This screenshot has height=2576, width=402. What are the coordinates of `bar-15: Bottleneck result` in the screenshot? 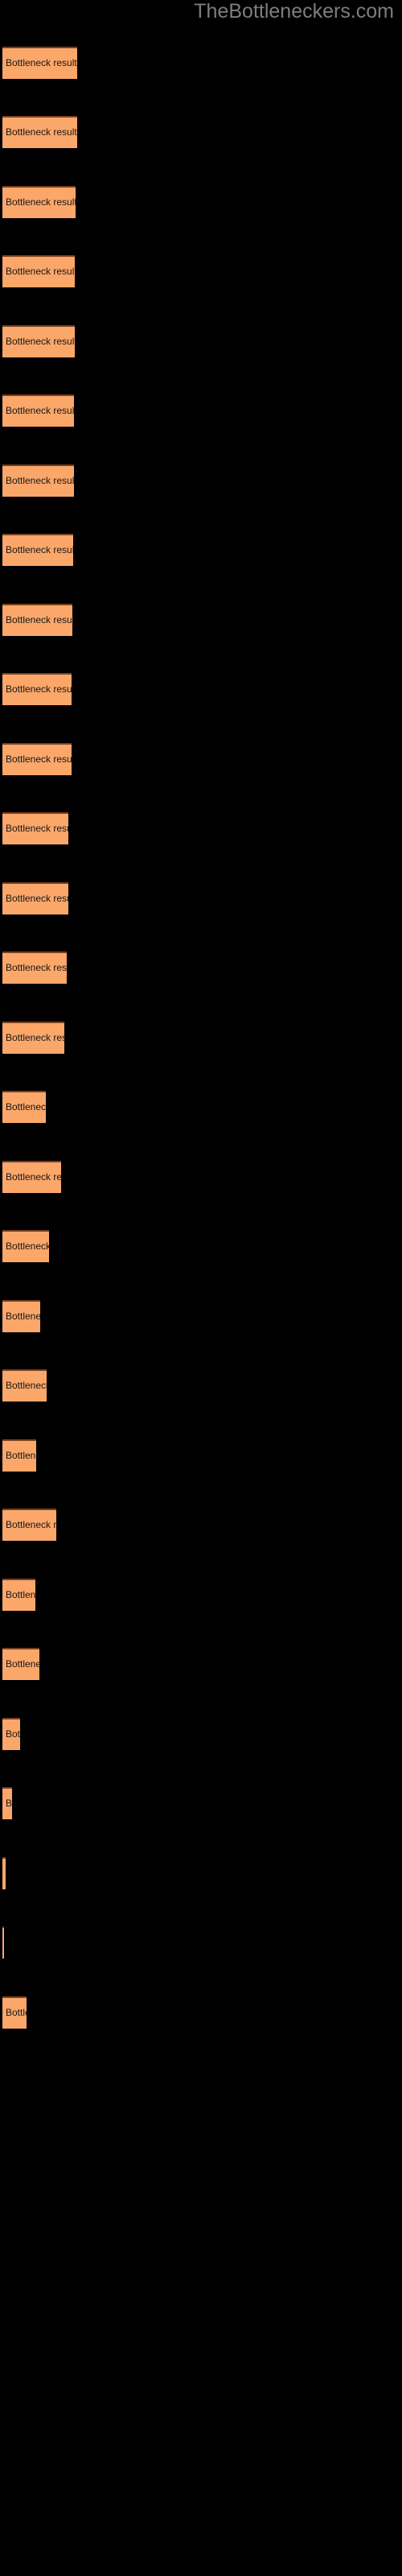 It's located at (24, 1107).